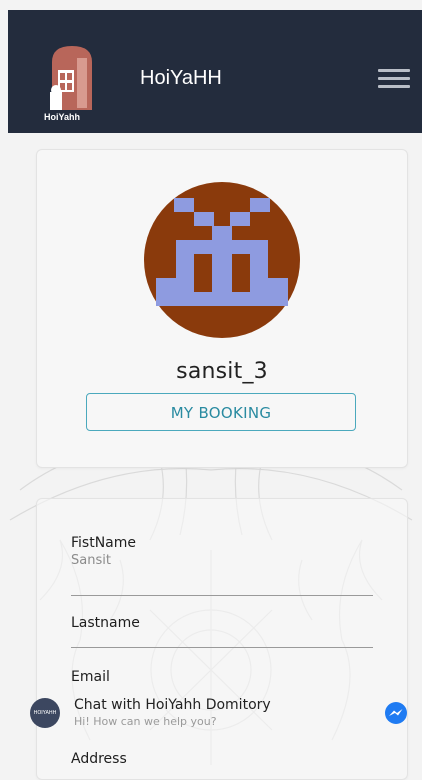 This screenshot has width=422, height=780. I want to click on chat-logo: HOIYAHH, so click(45, 713).